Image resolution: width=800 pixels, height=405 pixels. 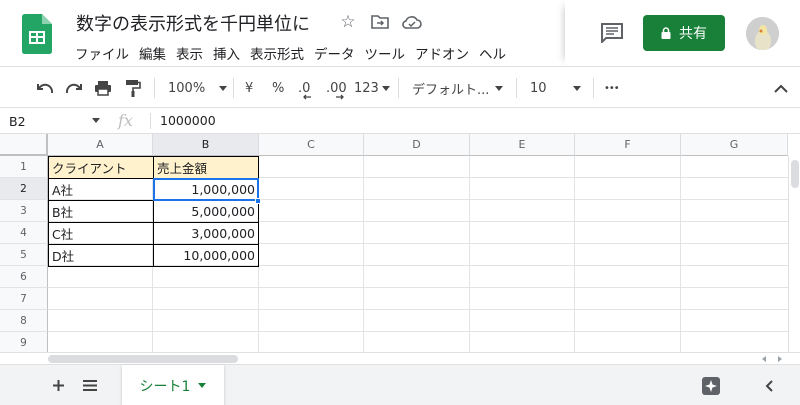 What do you see at coordinates (150, 121) in the screenshot?
I see `formula-divider` at bounding box center [150, 121].